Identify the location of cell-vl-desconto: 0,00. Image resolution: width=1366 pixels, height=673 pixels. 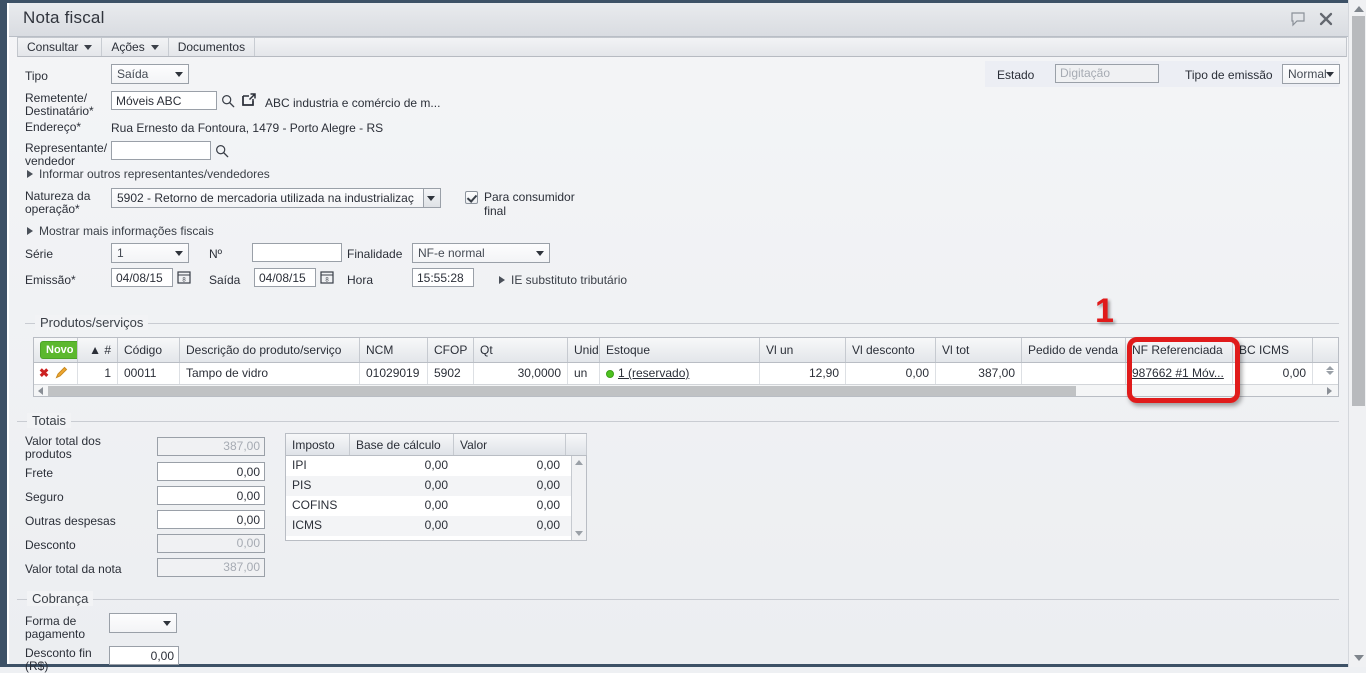
(891, 373).